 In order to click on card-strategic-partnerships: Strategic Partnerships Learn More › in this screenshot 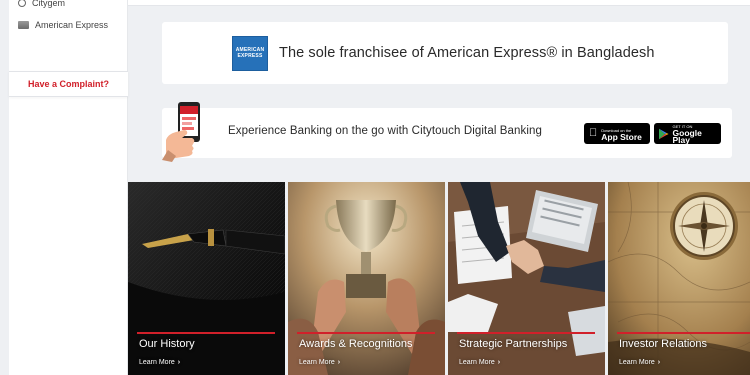, I will do `click(526, 278)`.